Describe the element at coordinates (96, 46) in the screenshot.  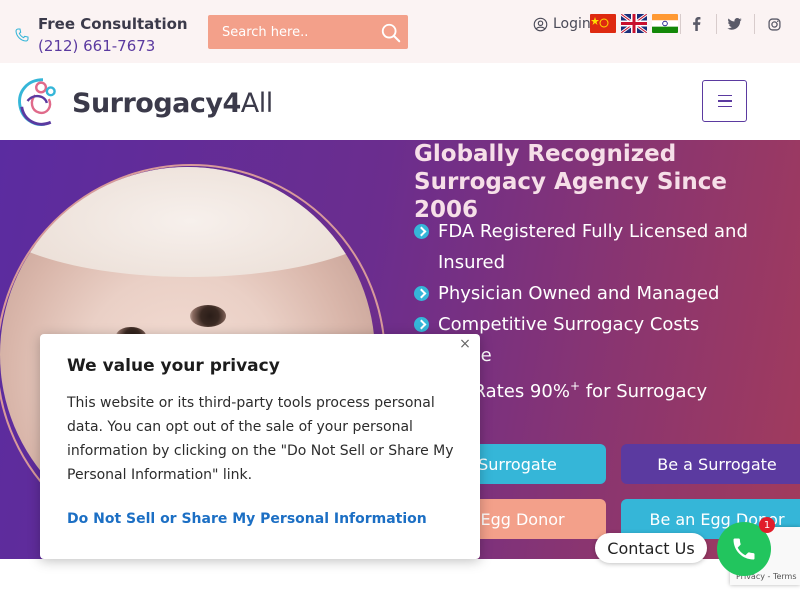
I see `phone-number-link: (212) 661-7673` at that location.